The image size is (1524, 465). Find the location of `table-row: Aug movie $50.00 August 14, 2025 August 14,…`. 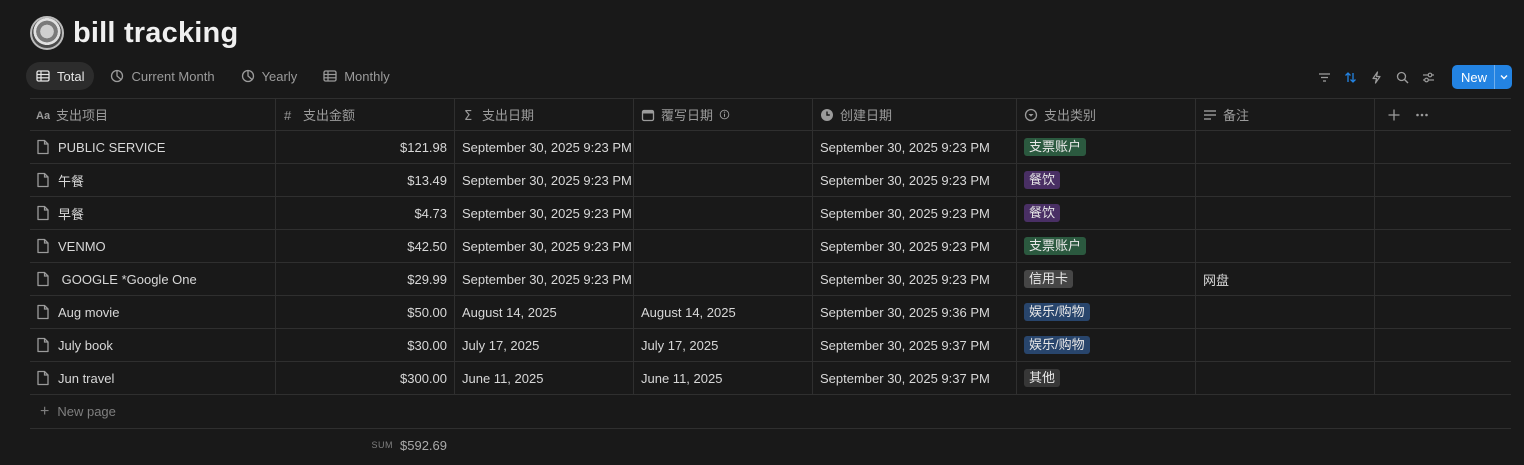

table-row: Aug movie $50.00 August 14, 2025 August 14,… is located at coordinates (770, 312).